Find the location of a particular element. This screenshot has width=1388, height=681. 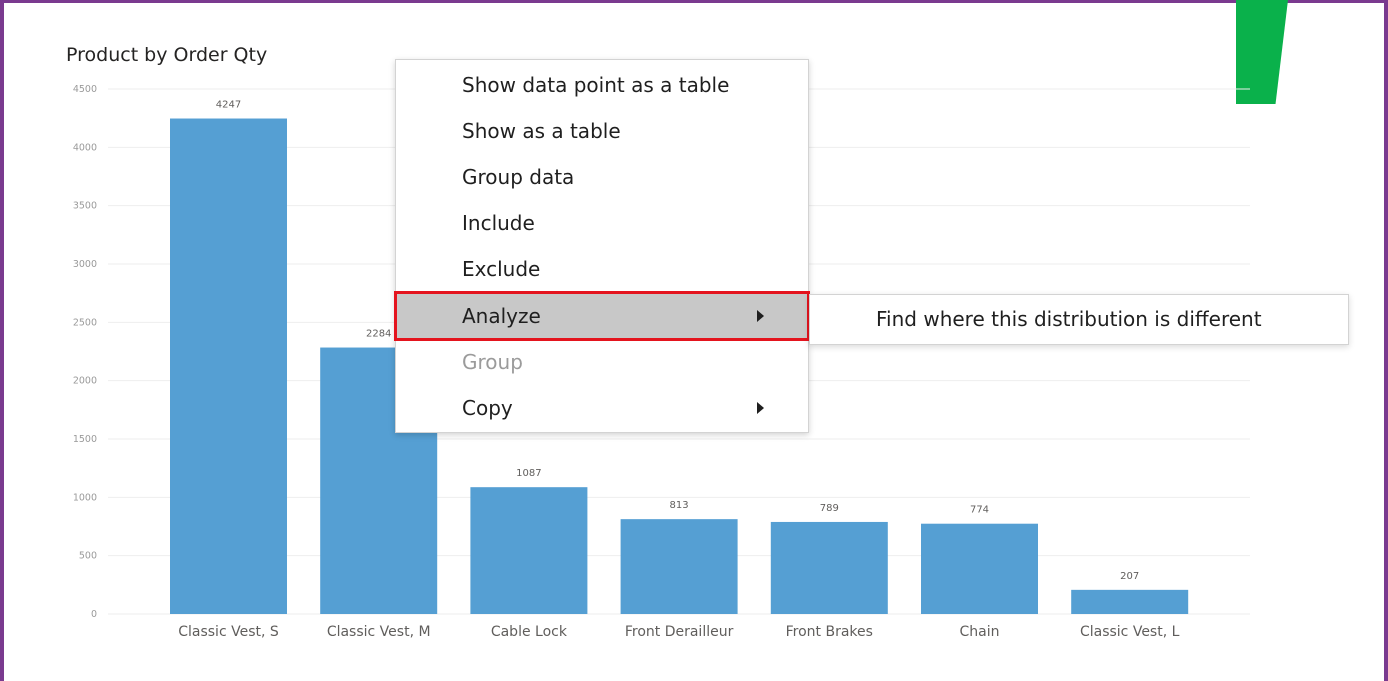

data-label: 813 is located at coordinates (679, 505).